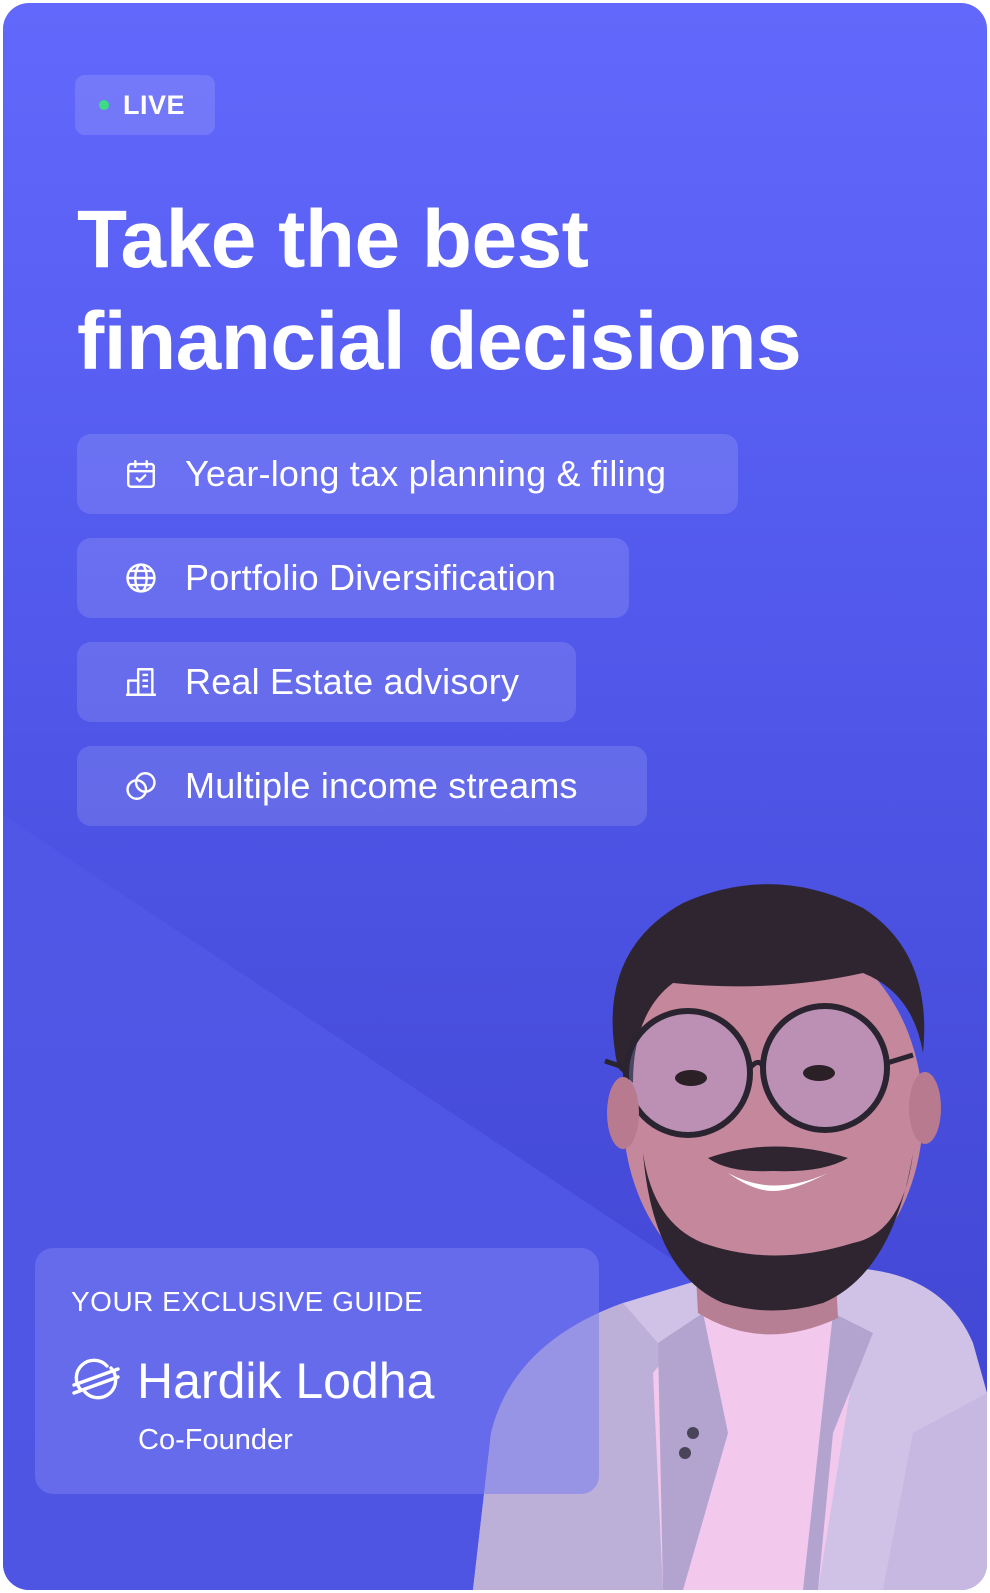  I want to click on guide-name: Hardik Lodha, so click(286, 1381).